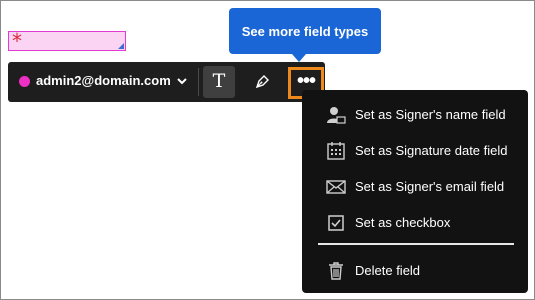 Image resolution: width=535 pixels, height=300 pixels. I want to click on field-toolbar: admin2@domain.com T •••, so click(166, 82).